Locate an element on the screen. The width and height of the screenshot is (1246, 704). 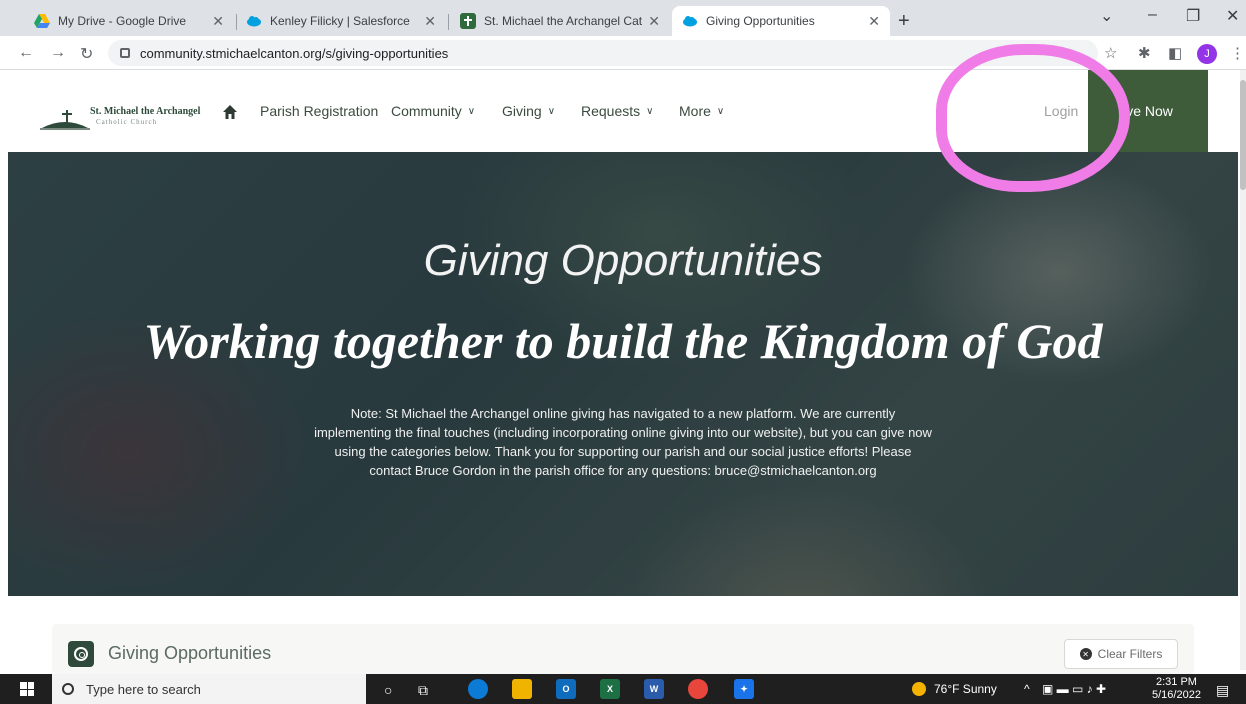
reload-icon: ↻ is located at coordinates (86, 54).